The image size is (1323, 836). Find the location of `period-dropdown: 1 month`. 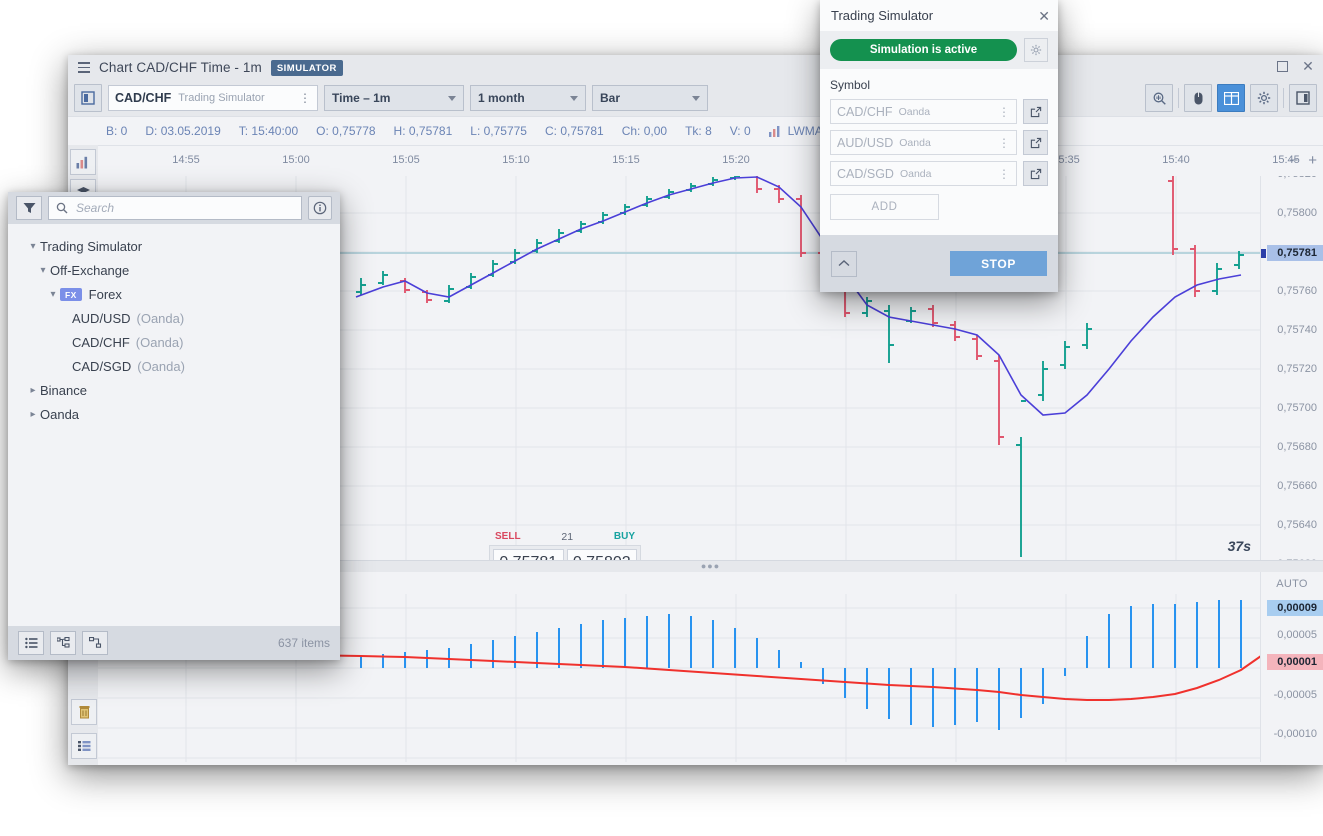

period-dropdown: 1 month is located at coordinates (528, 98).